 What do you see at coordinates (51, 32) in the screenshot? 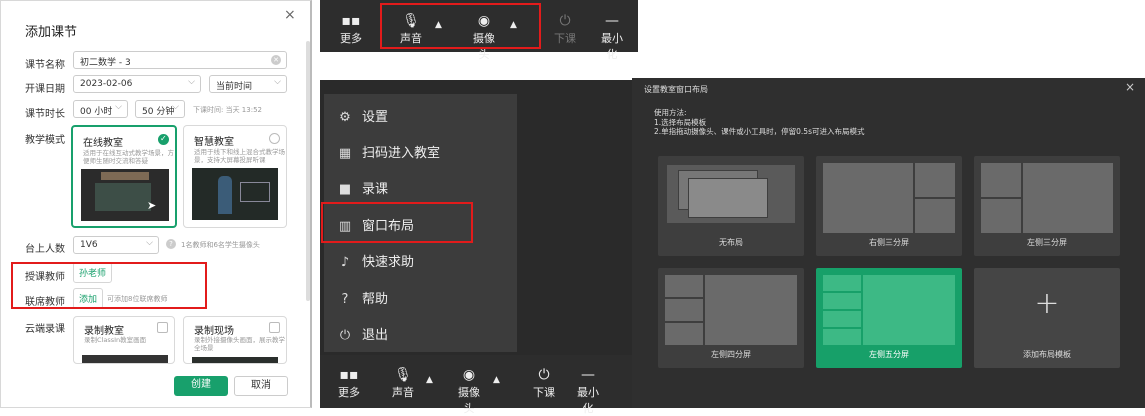
I see `dialog-title: 添加课节` at bounding box center [51, 32].